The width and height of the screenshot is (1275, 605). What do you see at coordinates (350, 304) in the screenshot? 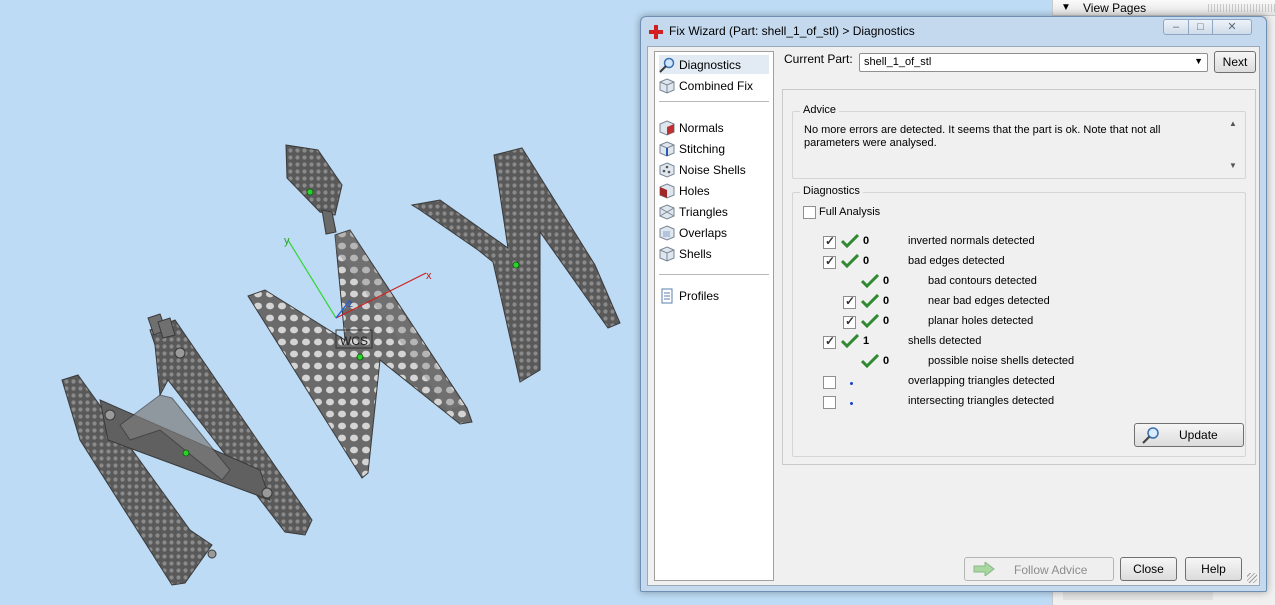
I see `axis-z-label: z` at bounding box center [350, 304].